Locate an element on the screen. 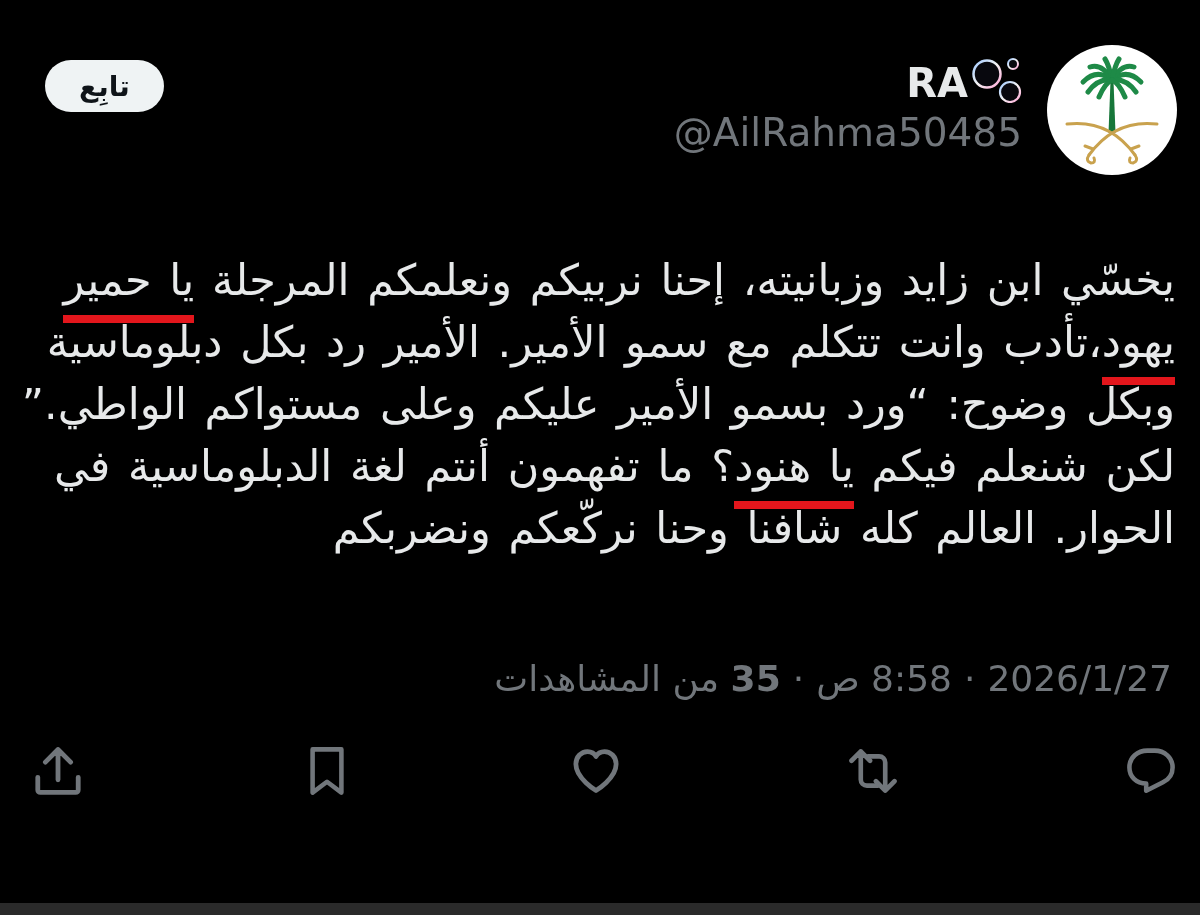 The image size is (1200, 915). user-handle: @AilRahma50485 is located at coordinates (847, 133).